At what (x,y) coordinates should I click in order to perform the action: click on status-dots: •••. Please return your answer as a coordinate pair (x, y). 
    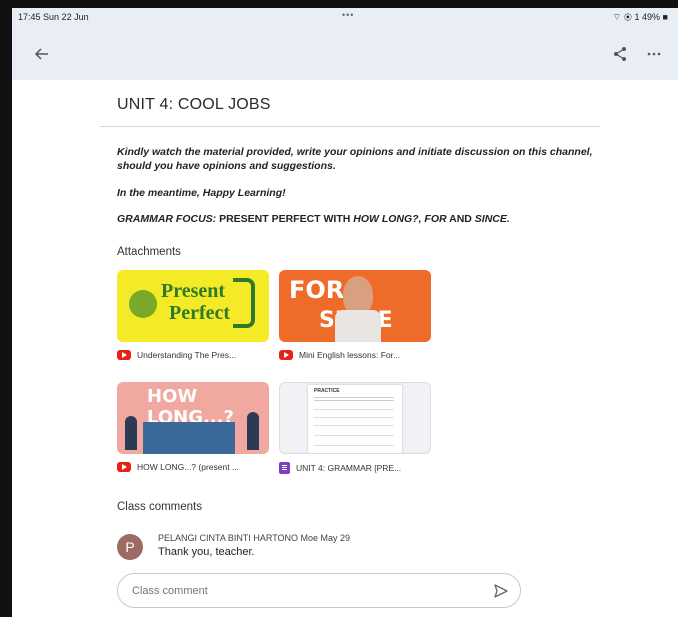
    Looking at the image, I should click on (348, 15).